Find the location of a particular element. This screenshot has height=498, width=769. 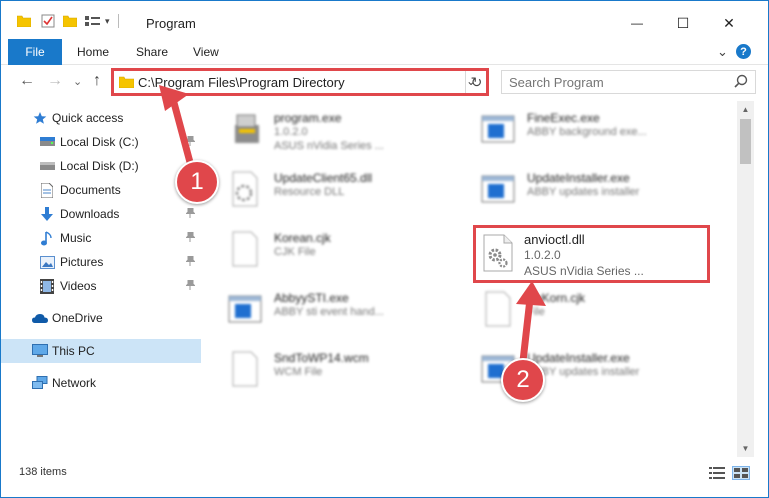

file-detail: Resource DLL is located at coordinates (309, 192).